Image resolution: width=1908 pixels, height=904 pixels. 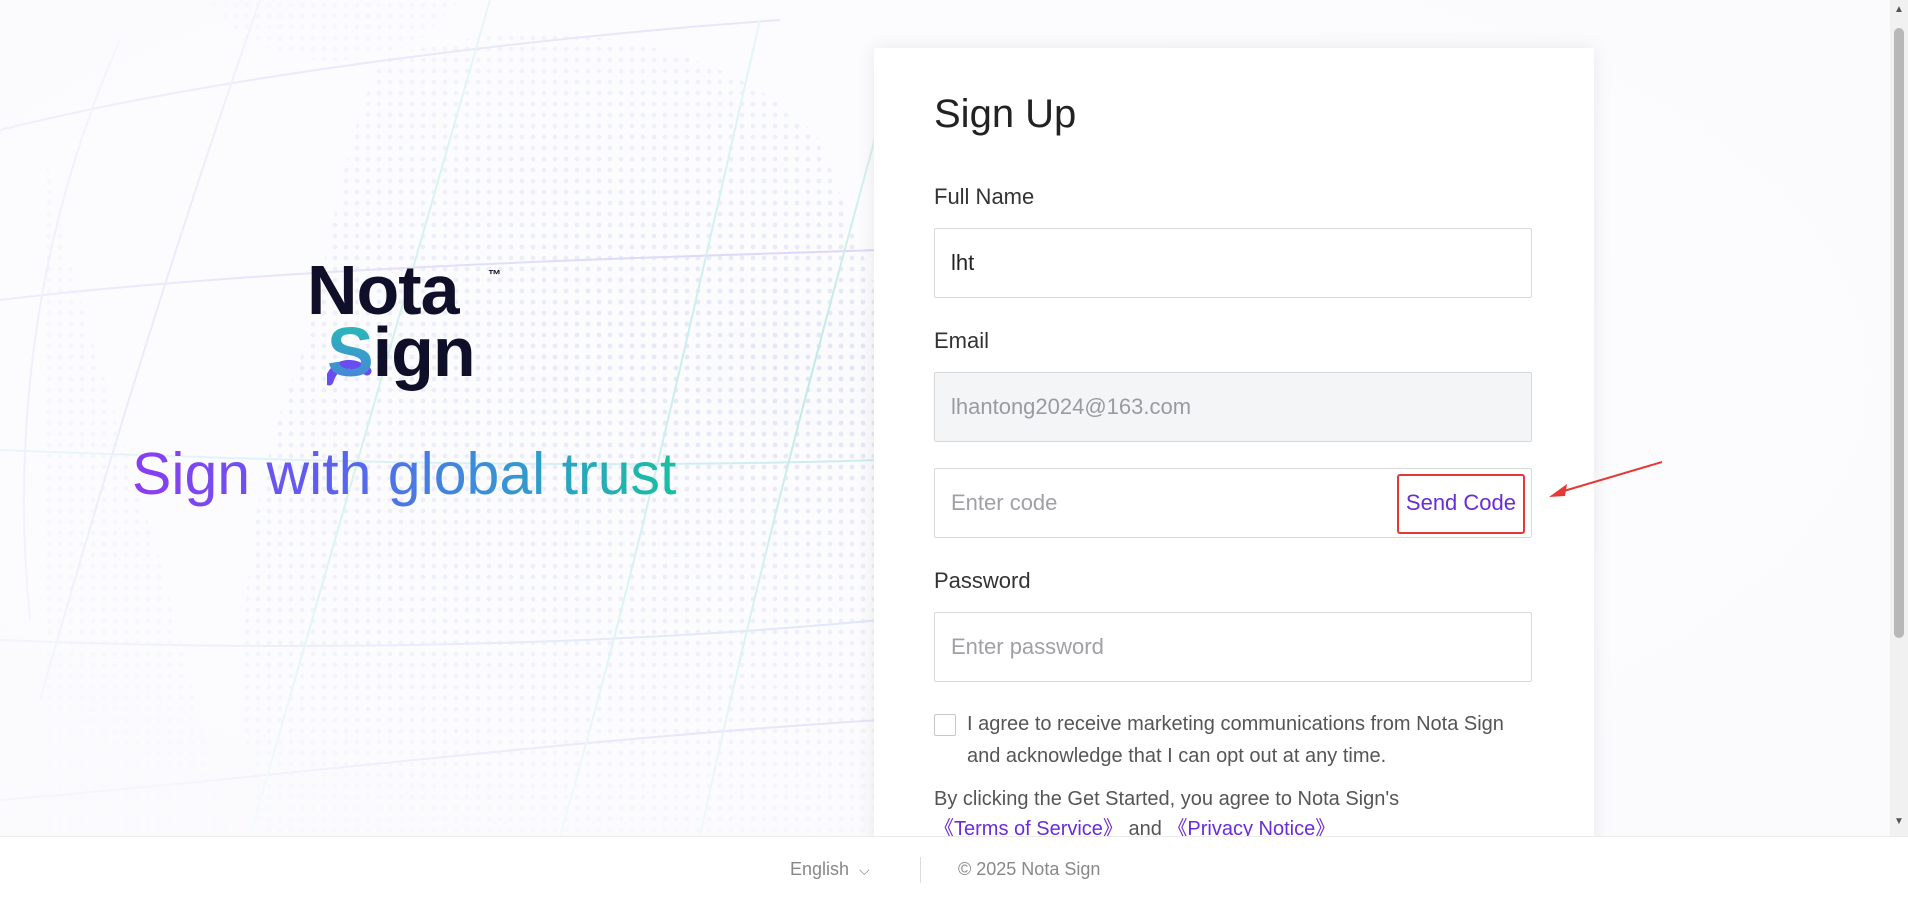 What do you see at coordinates (404, 474) in the screenshot?
I see `tagline: Sign with global trust` at bounding box center [404, 474].